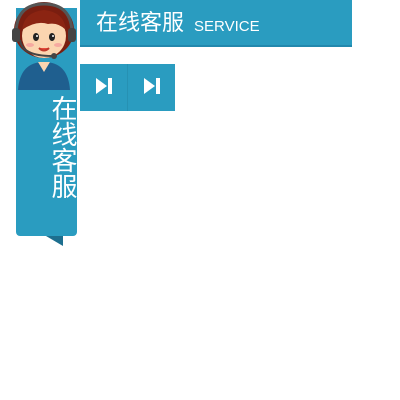  What do you see at coordinates (227, 26) in the screenshot?
I see `header-subtitle: SERVICE` at bounding box center [227, 26].